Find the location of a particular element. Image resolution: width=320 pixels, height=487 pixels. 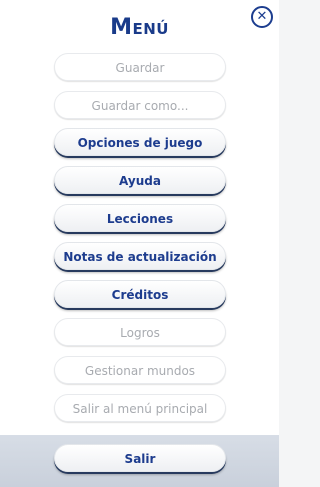

credits-button: Créditos is located at coordinates (140, 294).